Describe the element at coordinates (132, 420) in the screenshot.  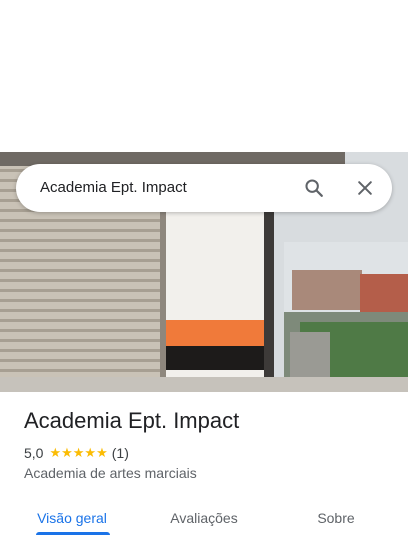
I see `place-title: Academia Ept. Impact` at that location.